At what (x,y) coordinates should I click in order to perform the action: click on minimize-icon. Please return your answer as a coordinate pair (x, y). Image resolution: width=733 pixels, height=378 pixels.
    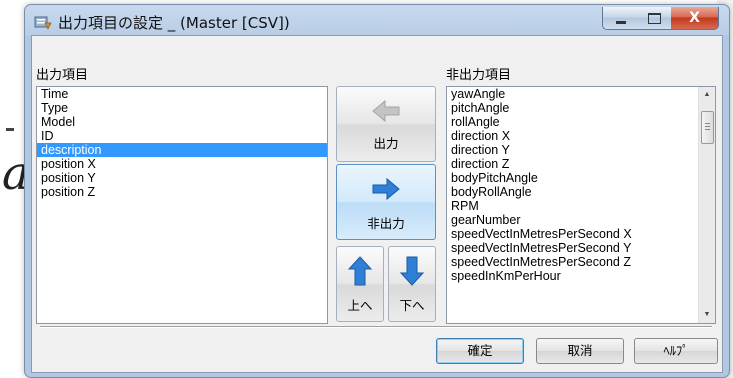
    Looking at the image, I should click on (620, 22).